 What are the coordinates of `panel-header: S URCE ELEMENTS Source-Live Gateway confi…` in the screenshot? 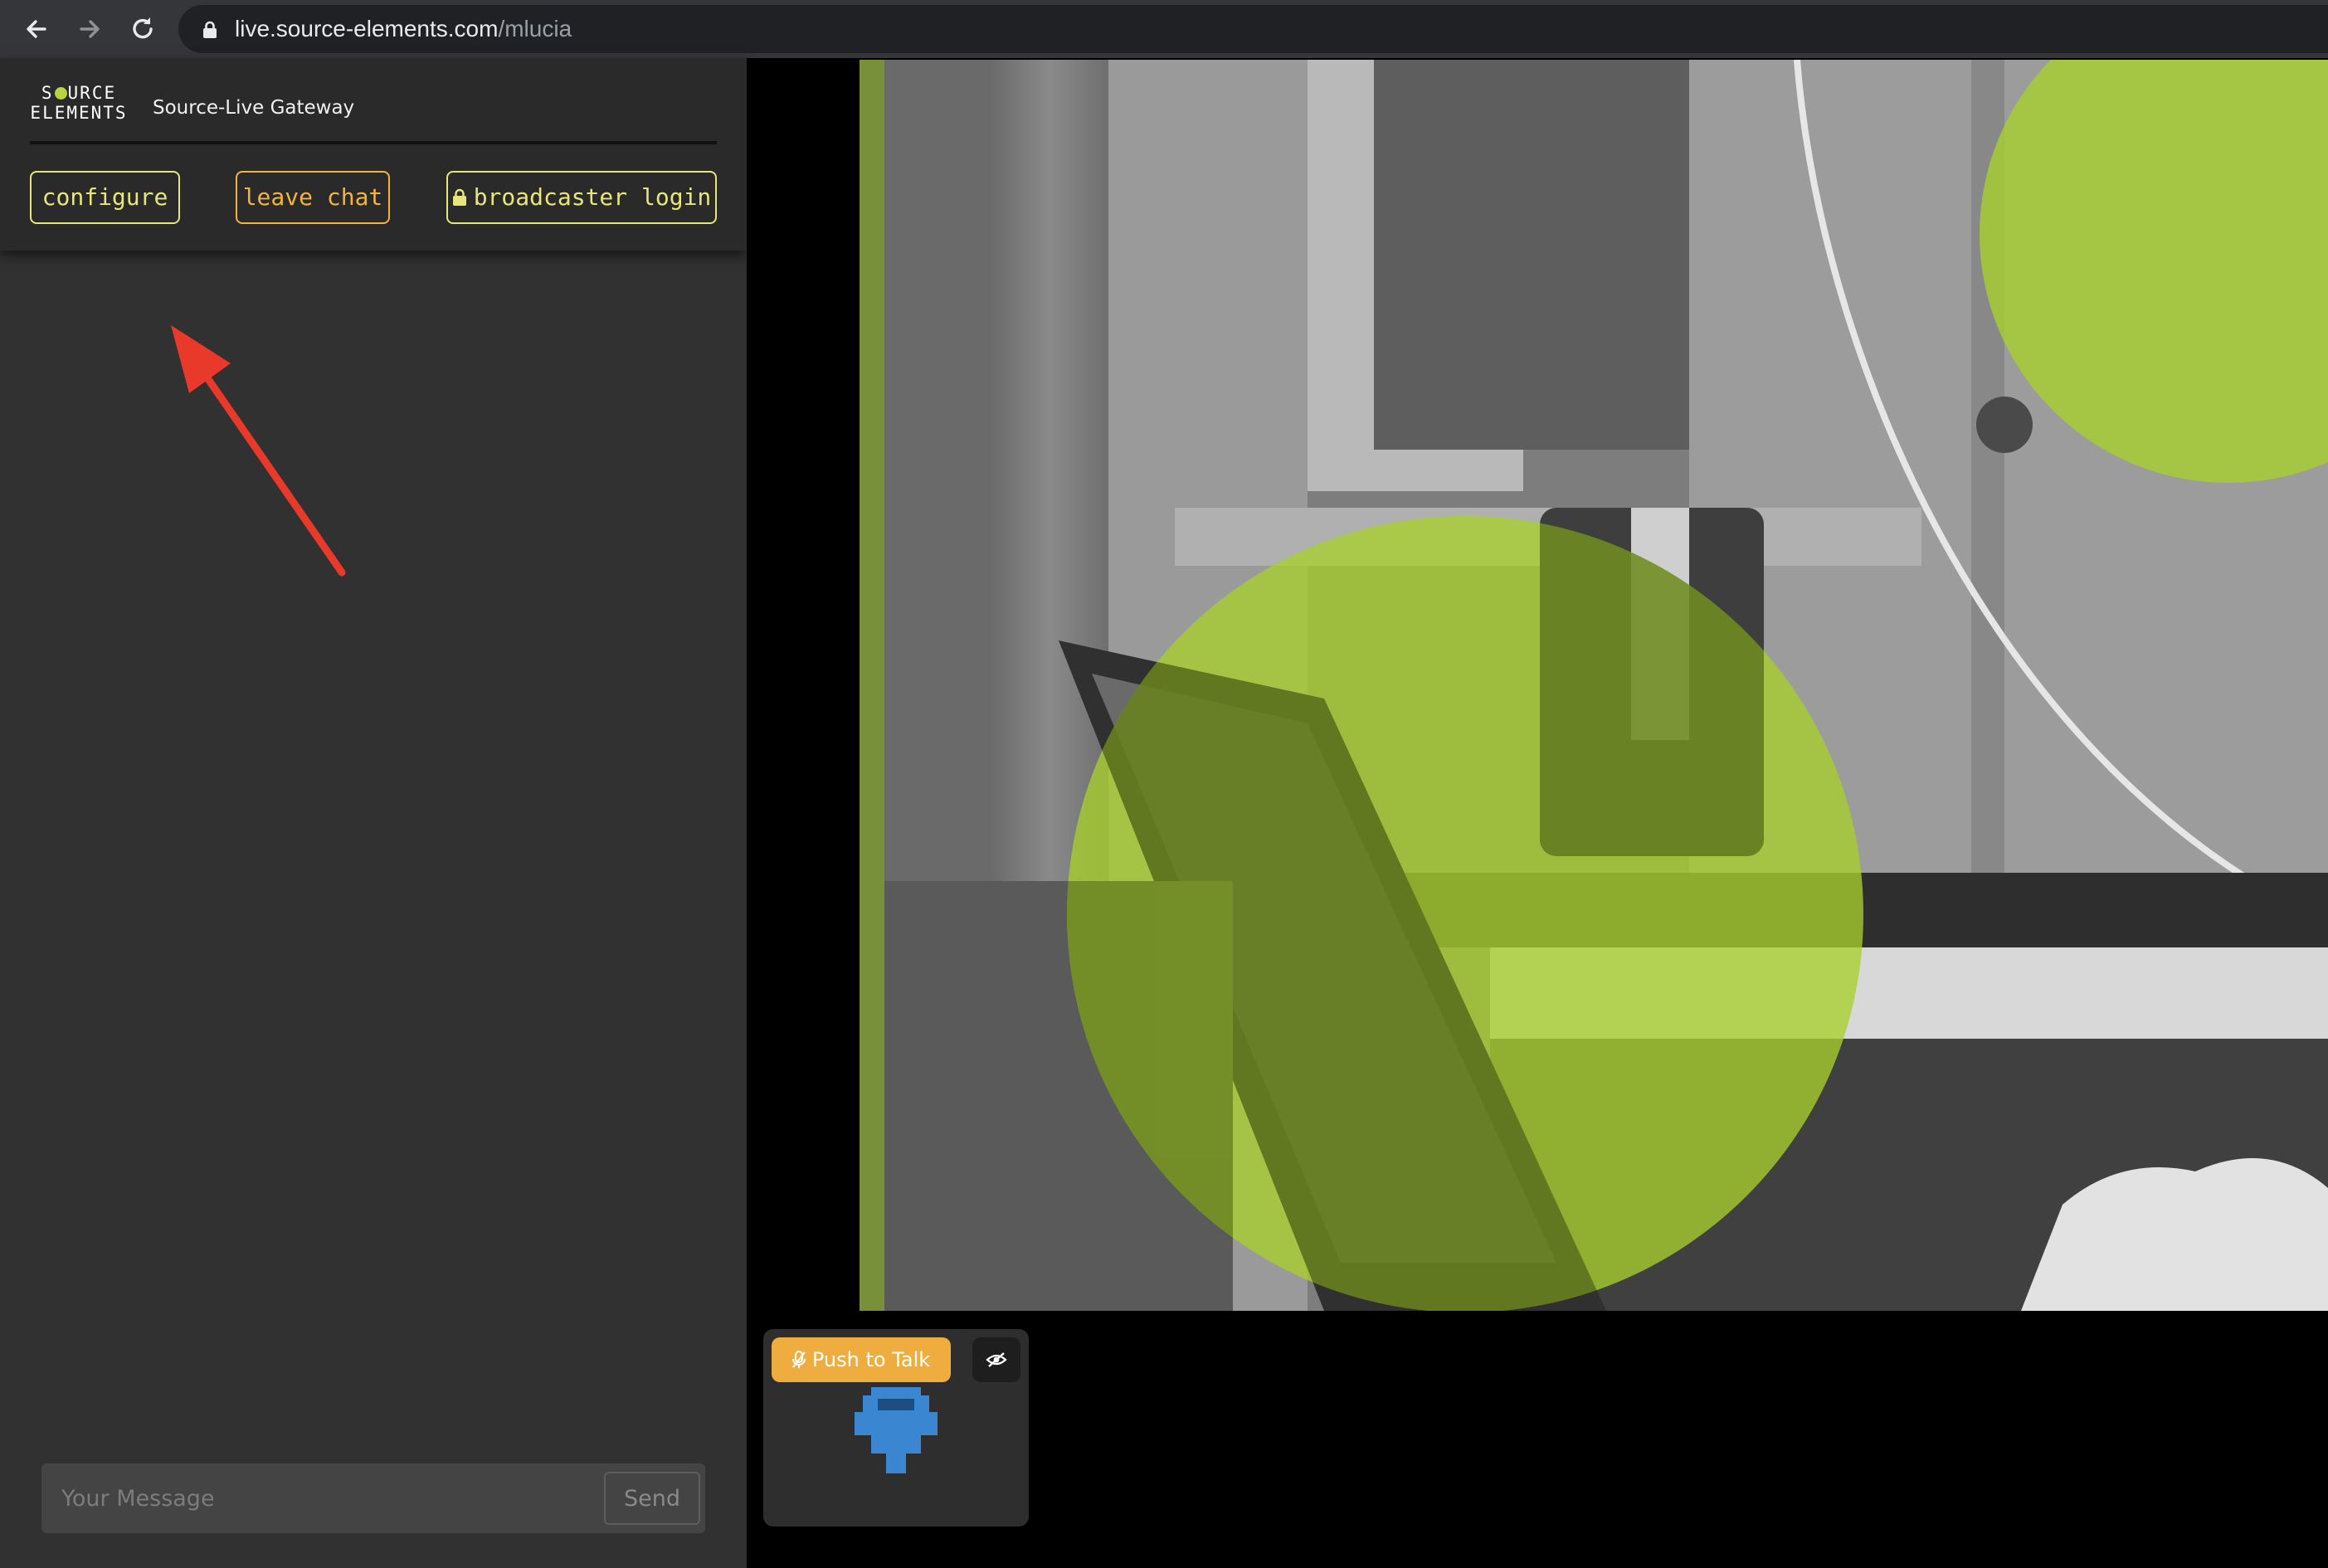 It's located at (373, 154).